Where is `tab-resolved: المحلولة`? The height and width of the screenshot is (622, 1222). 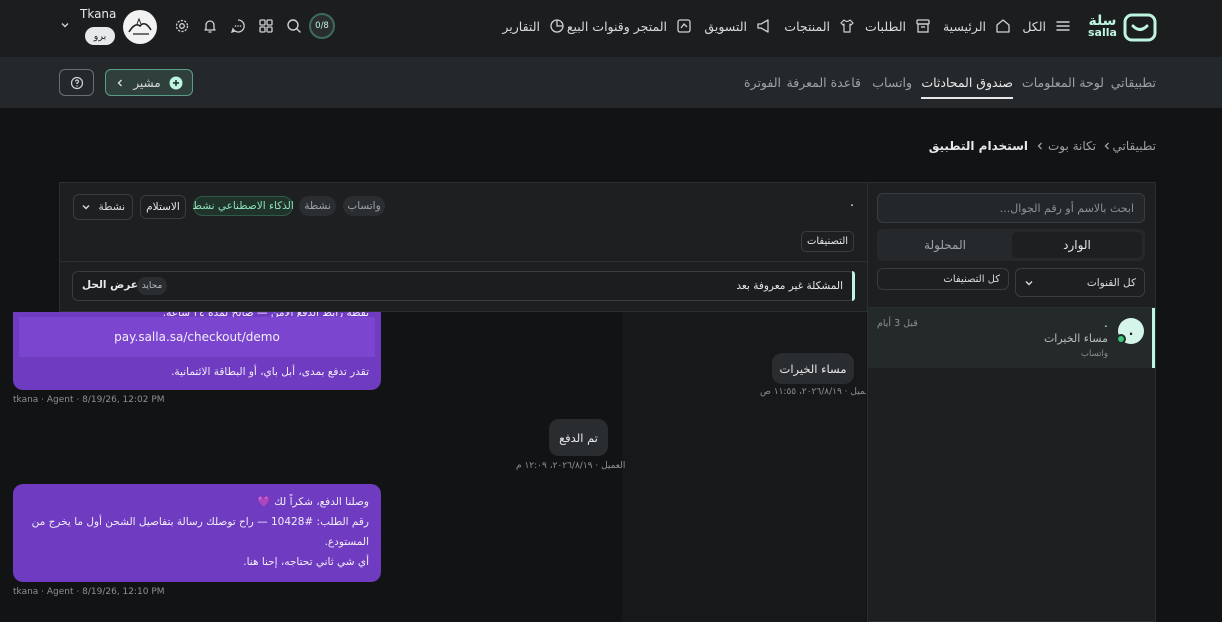 tab-resolved: المحلولة is located at coordinates (945, 245).